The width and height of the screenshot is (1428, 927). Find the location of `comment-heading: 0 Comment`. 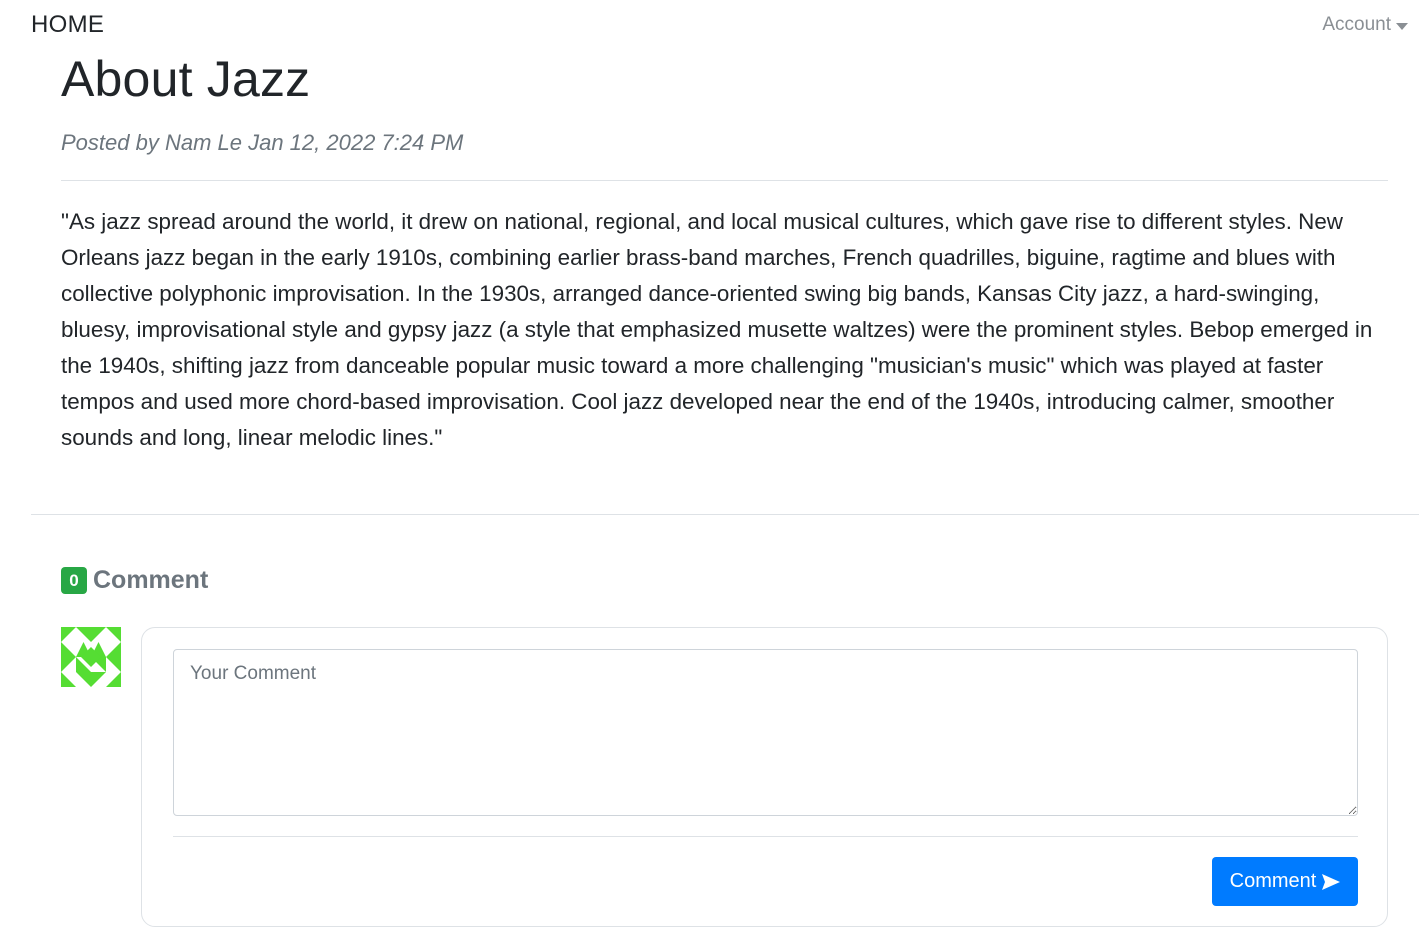

comment-heading: 0 Comment is located at coordinates (134, 580).